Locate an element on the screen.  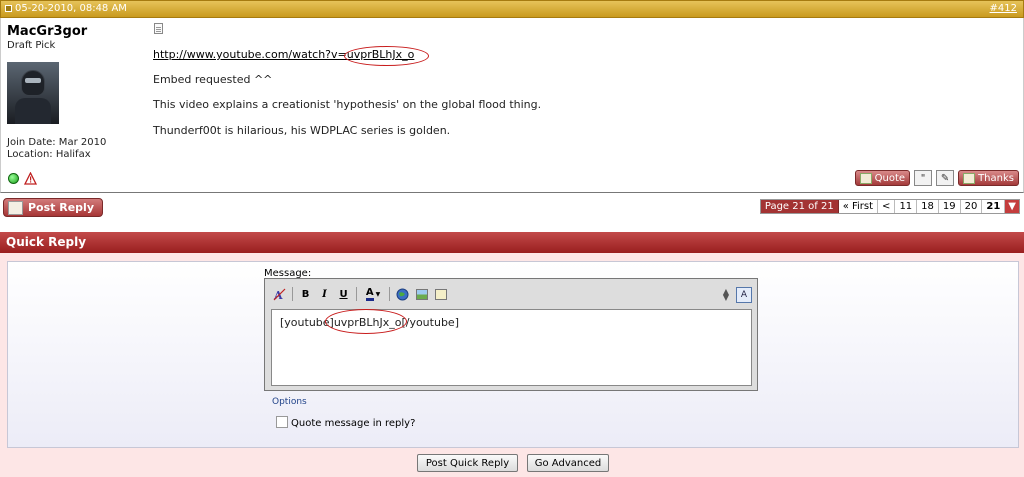
options-link: Options is located at coordinates (289, 402).